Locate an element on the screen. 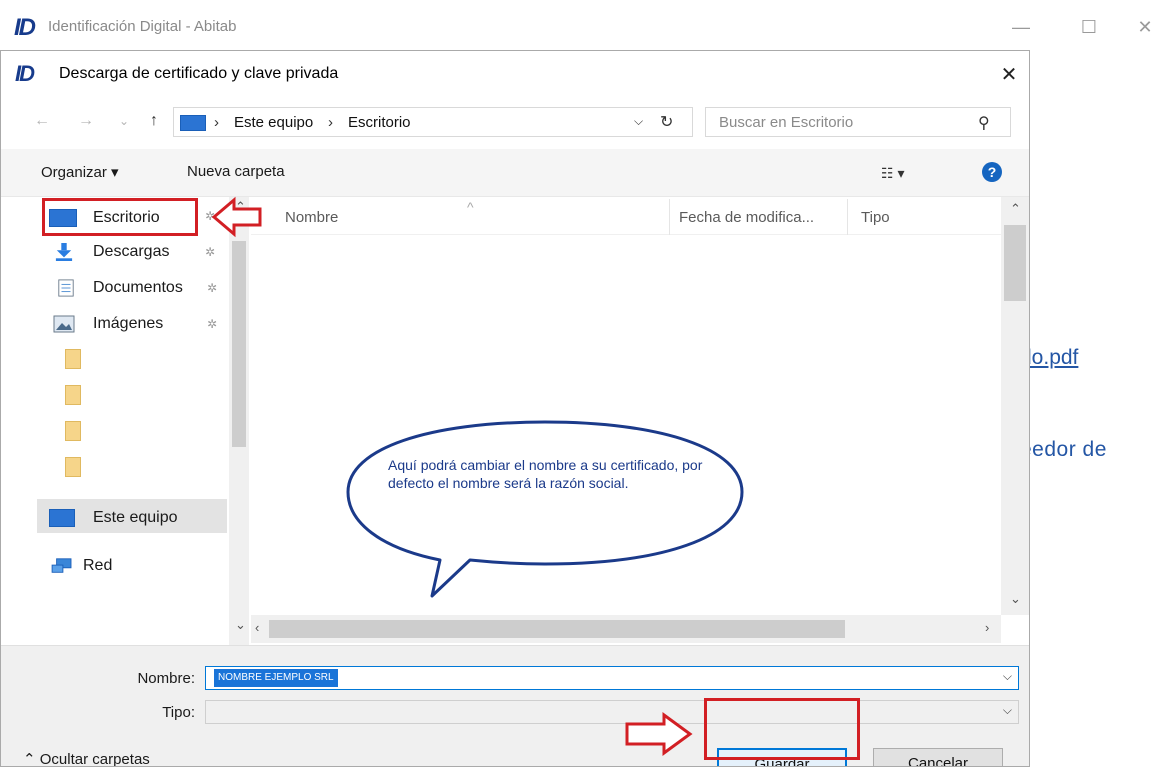 The image size is (1160, 767). up-button: ↑ is located at coordinates (154, 121).